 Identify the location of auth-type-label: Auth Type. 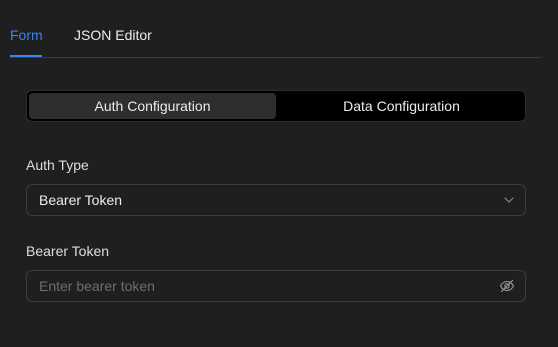
(57, 165).